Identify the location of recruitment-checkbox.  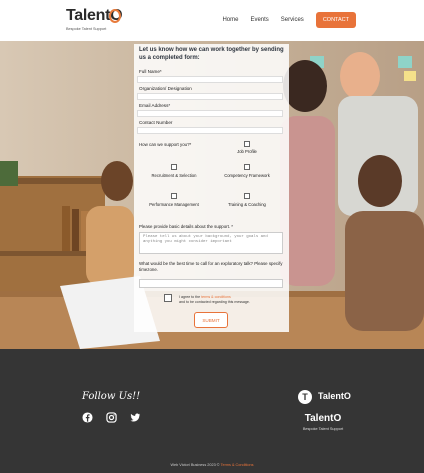
(174, 167).